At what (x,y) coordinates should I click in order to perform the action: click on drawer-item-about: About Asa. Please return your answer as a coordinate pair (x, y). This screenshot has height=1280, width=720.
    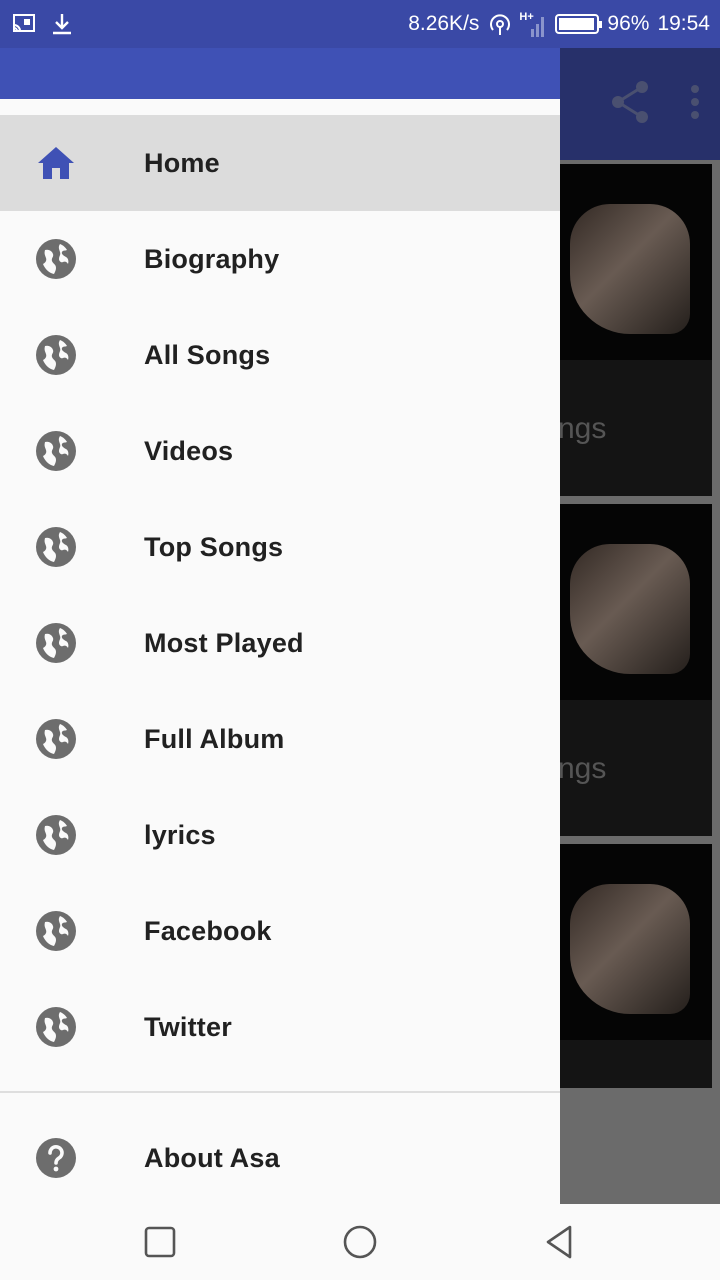
    Looking at the image, I should click on (280, 1158).